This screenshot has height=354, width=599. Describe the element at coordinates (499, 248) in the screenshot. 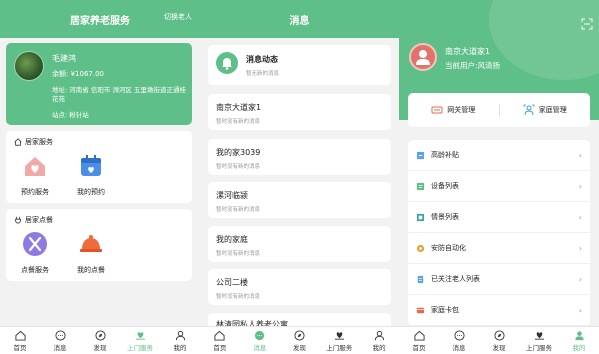

I see `menu-item-security-automation: 安防自动化 ›` at that location.